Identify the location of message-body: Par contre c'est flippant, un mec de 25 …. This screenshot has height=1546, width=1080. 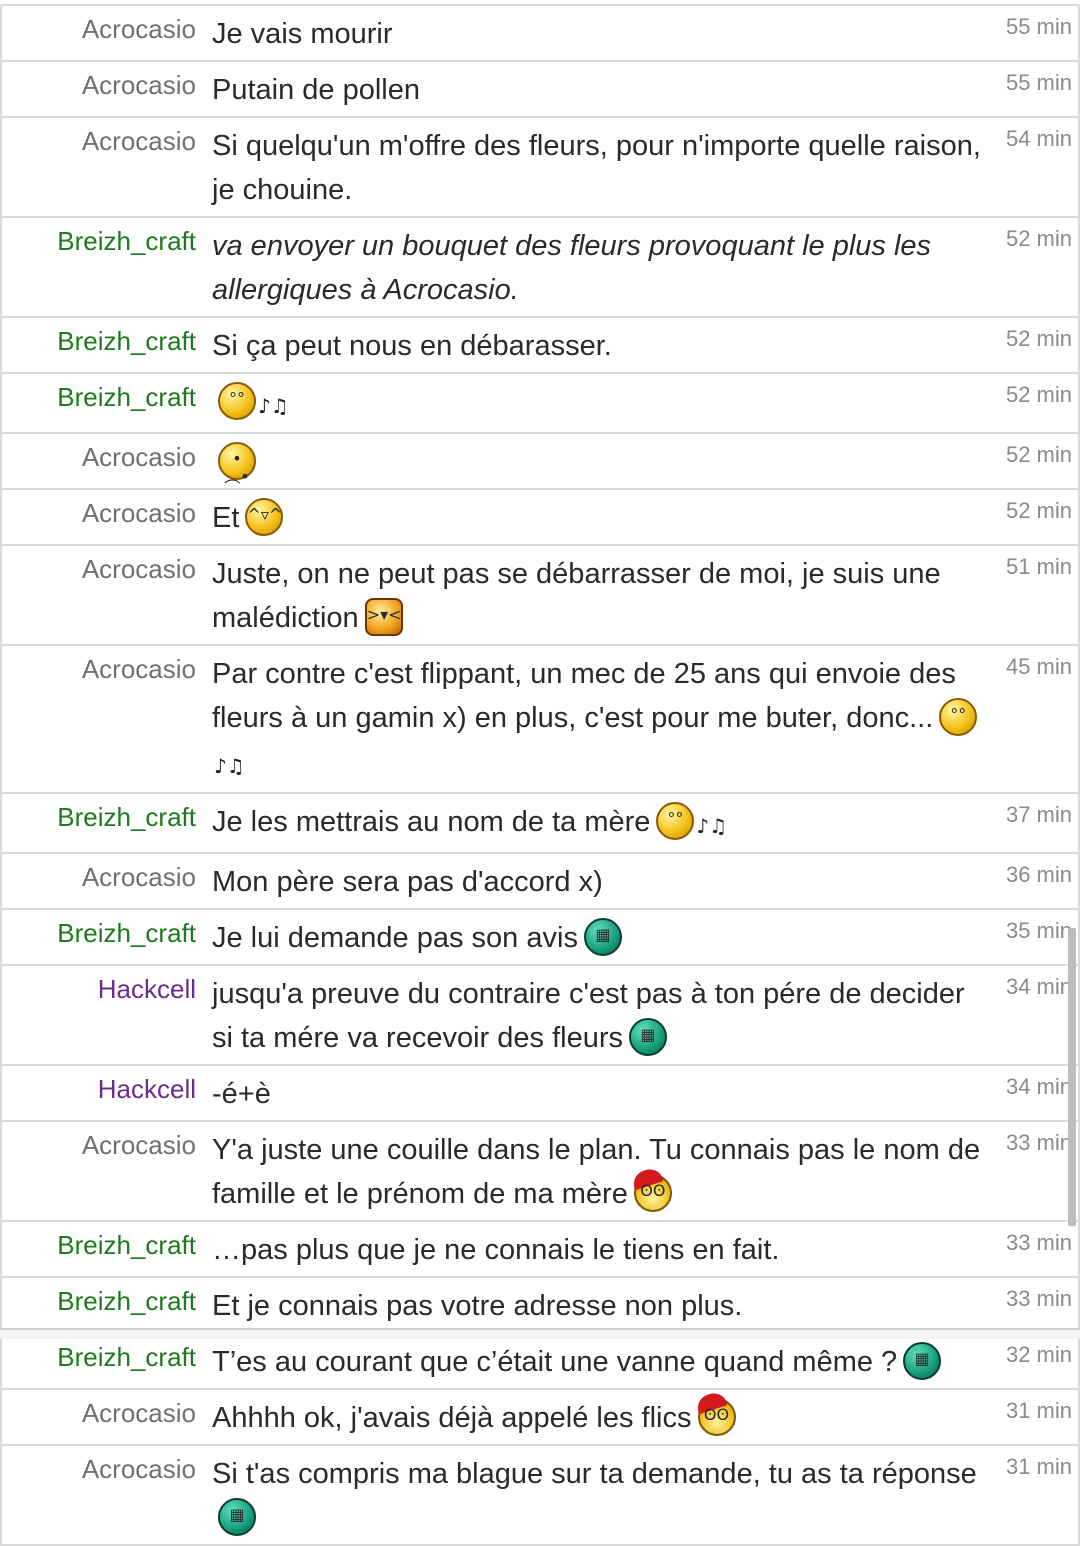
(584, 696).